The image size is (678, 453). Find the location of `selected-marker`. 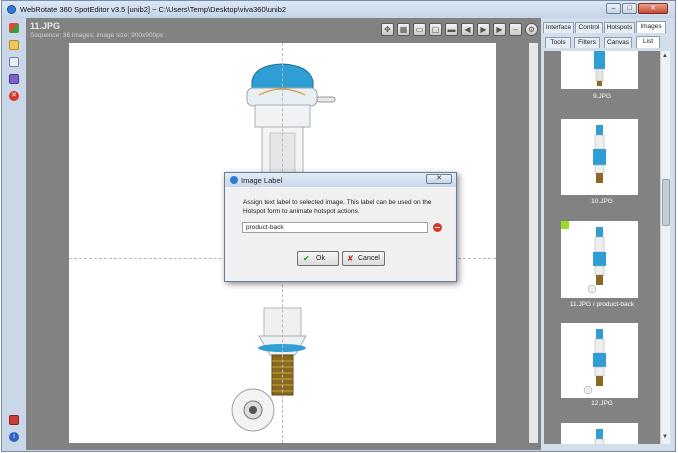

selected-marker is located at coordinates (565, 225).